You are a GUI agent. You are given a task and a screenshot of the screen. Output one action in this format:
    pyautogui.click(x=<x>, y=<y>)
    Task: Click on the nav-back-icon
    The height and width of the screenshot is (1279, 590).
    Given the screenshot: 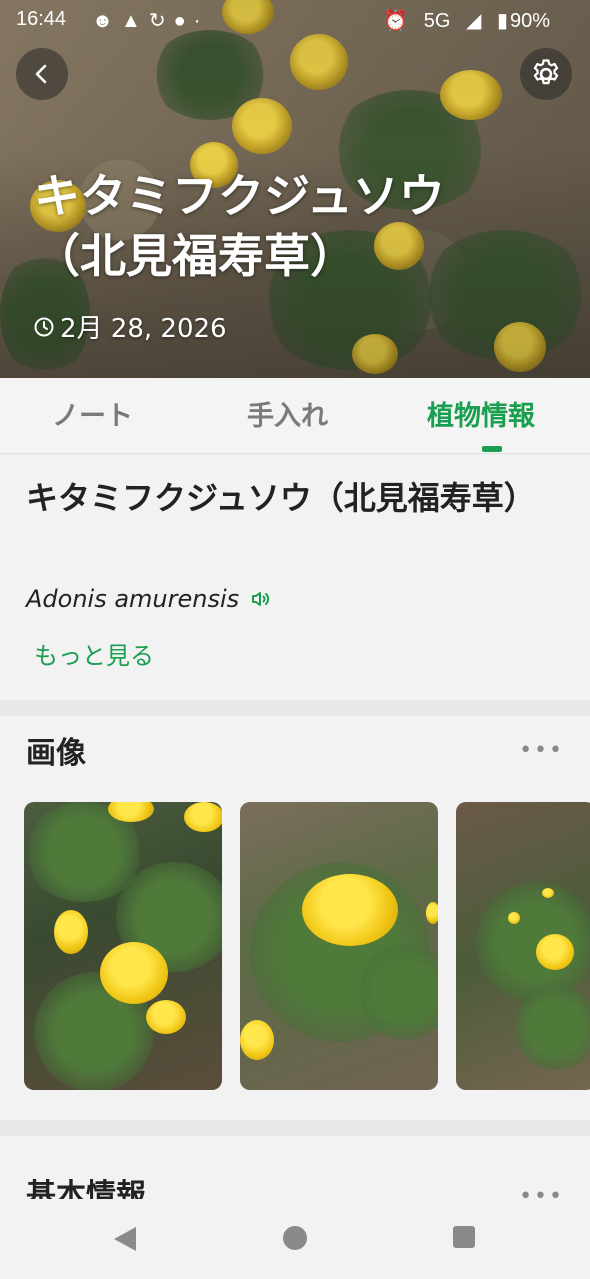 What is the action you would take?
    pyautogui.click(x=125, y=1239)
    